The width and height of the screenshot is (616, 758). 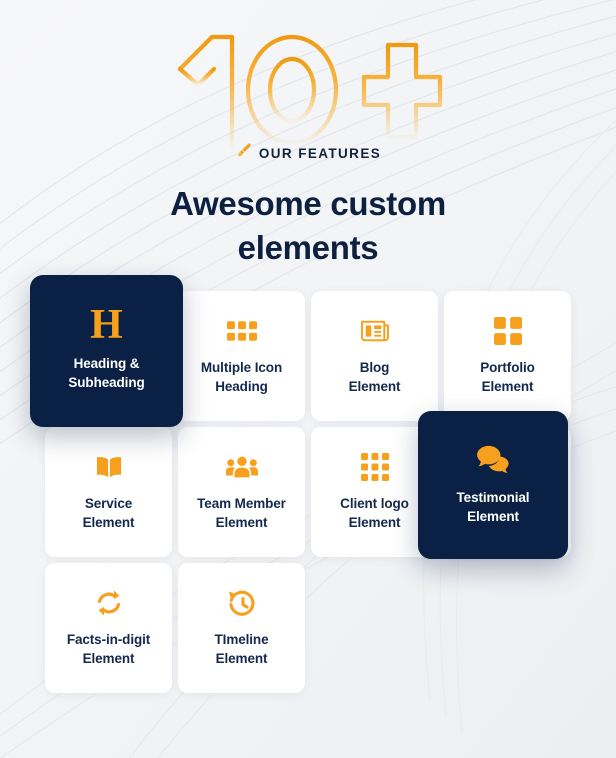 I want to click on big-number-10plus: 10+, so click(x=310, y=91).